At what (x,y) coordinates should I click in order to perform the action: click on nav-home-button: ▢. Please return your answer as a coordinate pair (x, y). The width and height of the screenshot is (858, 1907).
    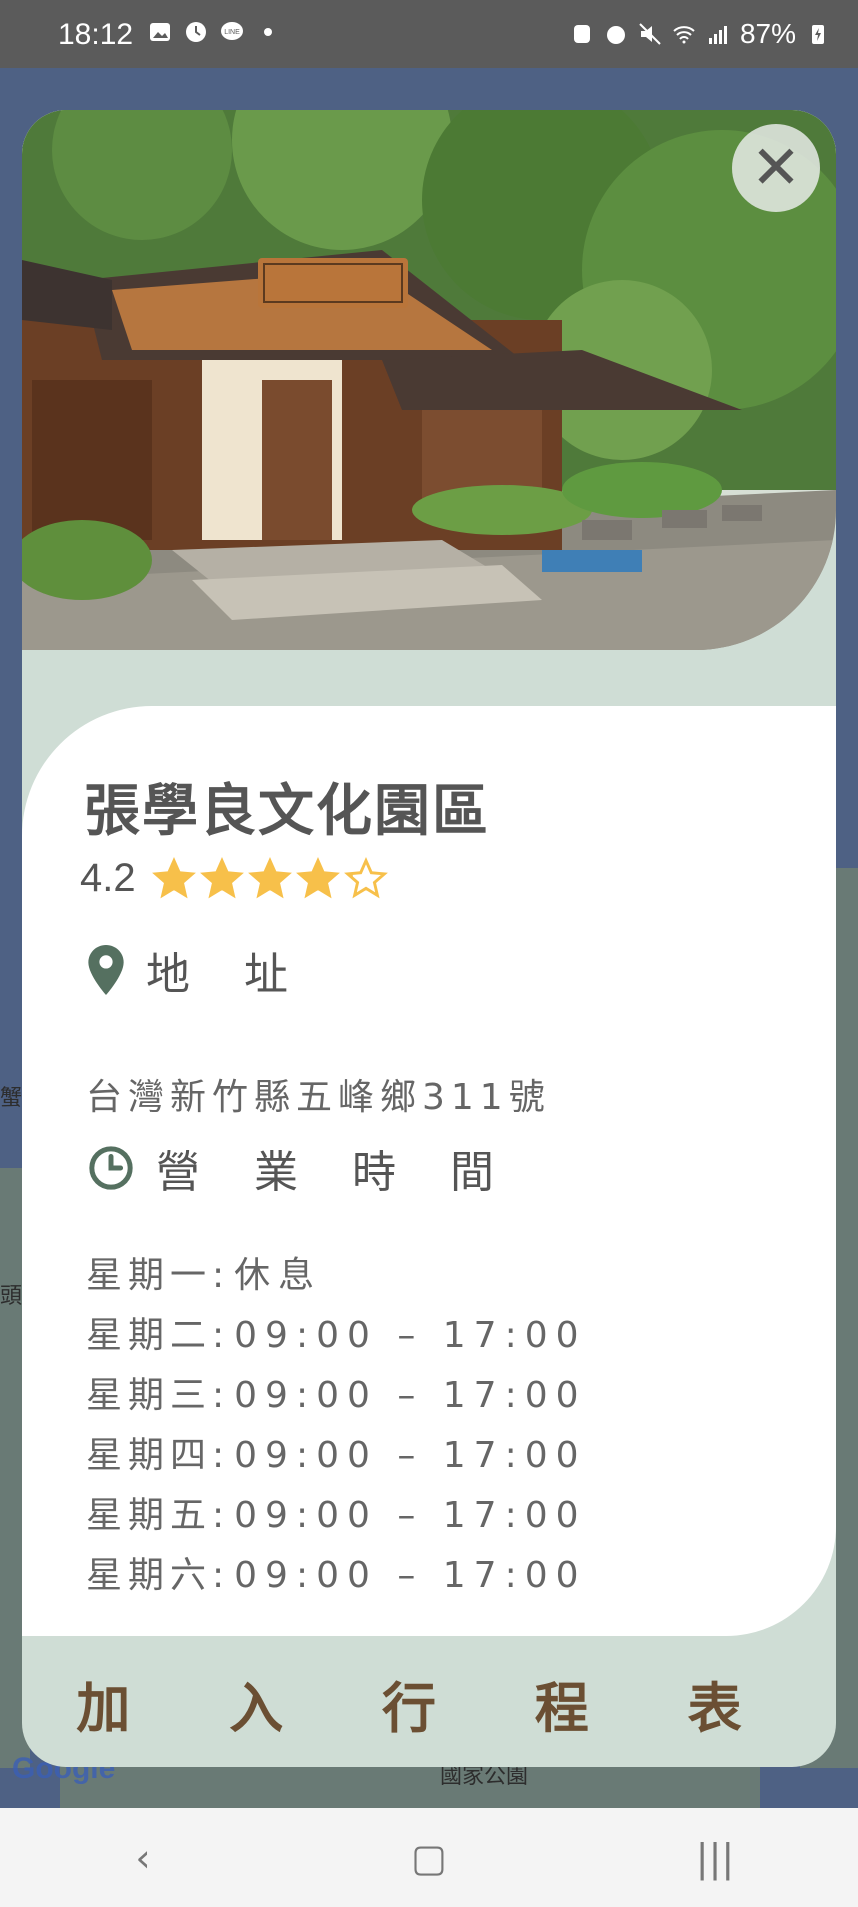
    Looking at the image, I should click on (429, 1858).